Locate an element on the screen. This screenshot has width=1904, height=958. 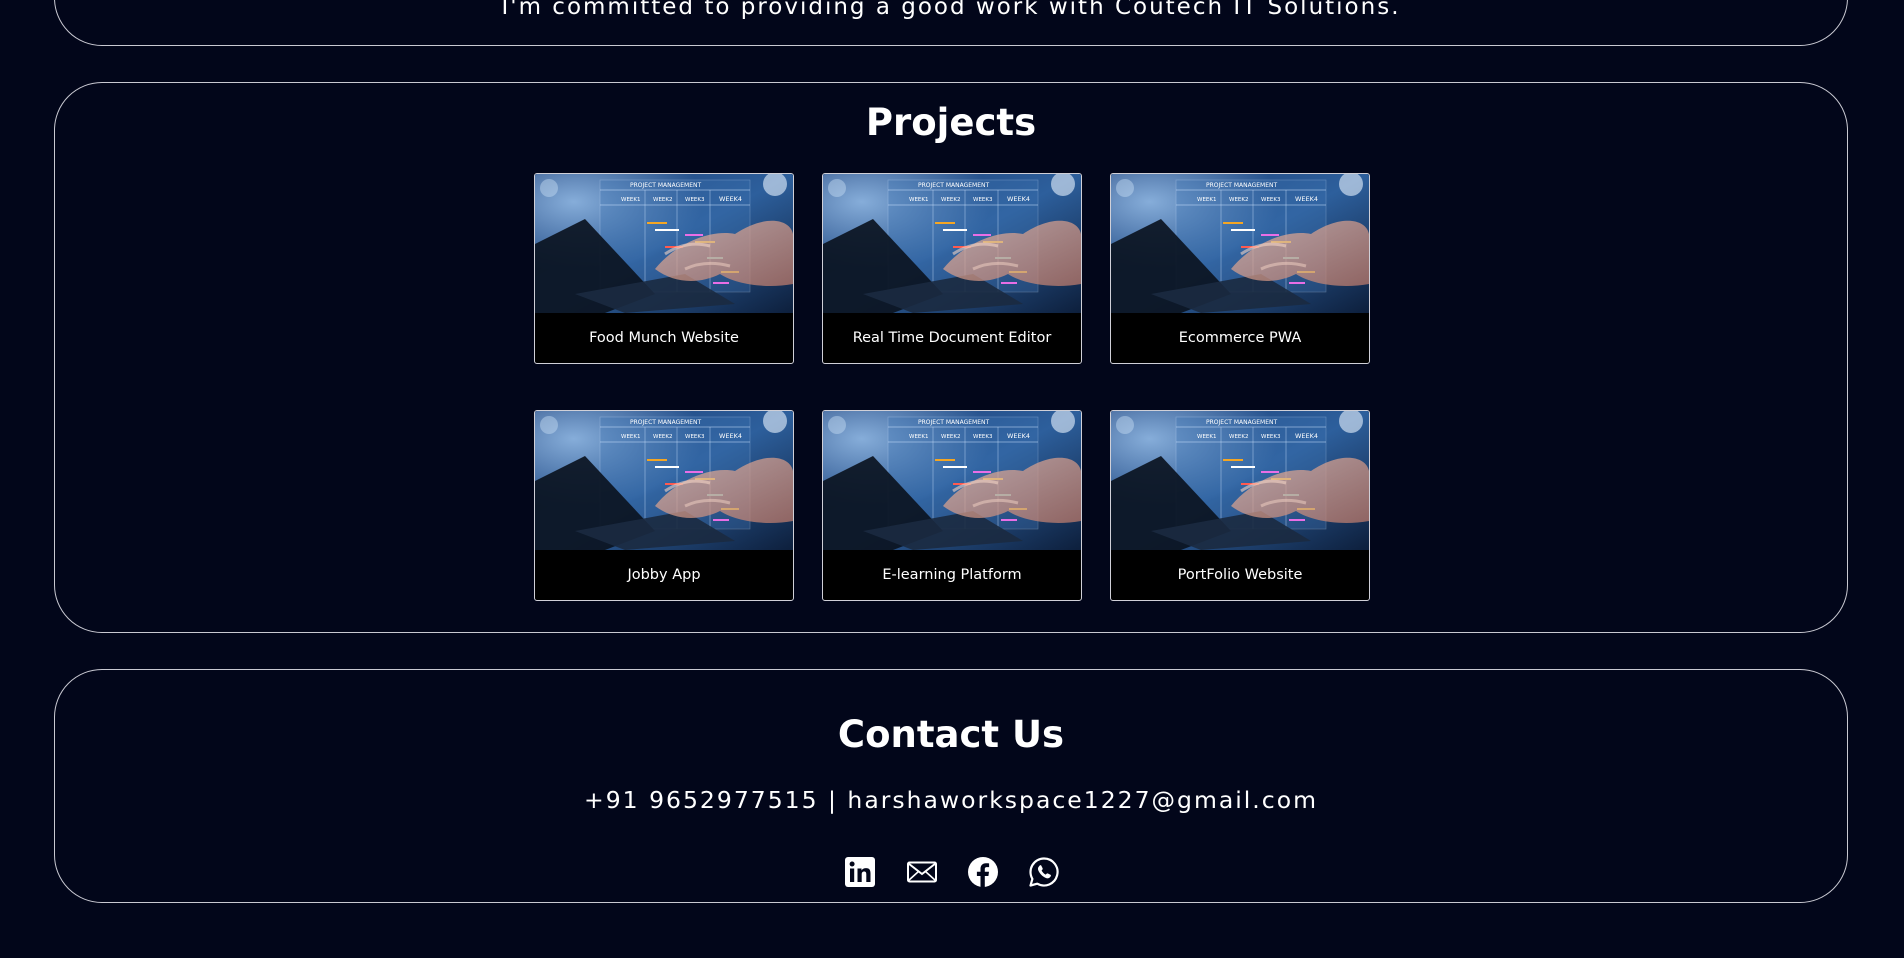
project-title: Real Time Document Editor is located at coordinates (952, 338).